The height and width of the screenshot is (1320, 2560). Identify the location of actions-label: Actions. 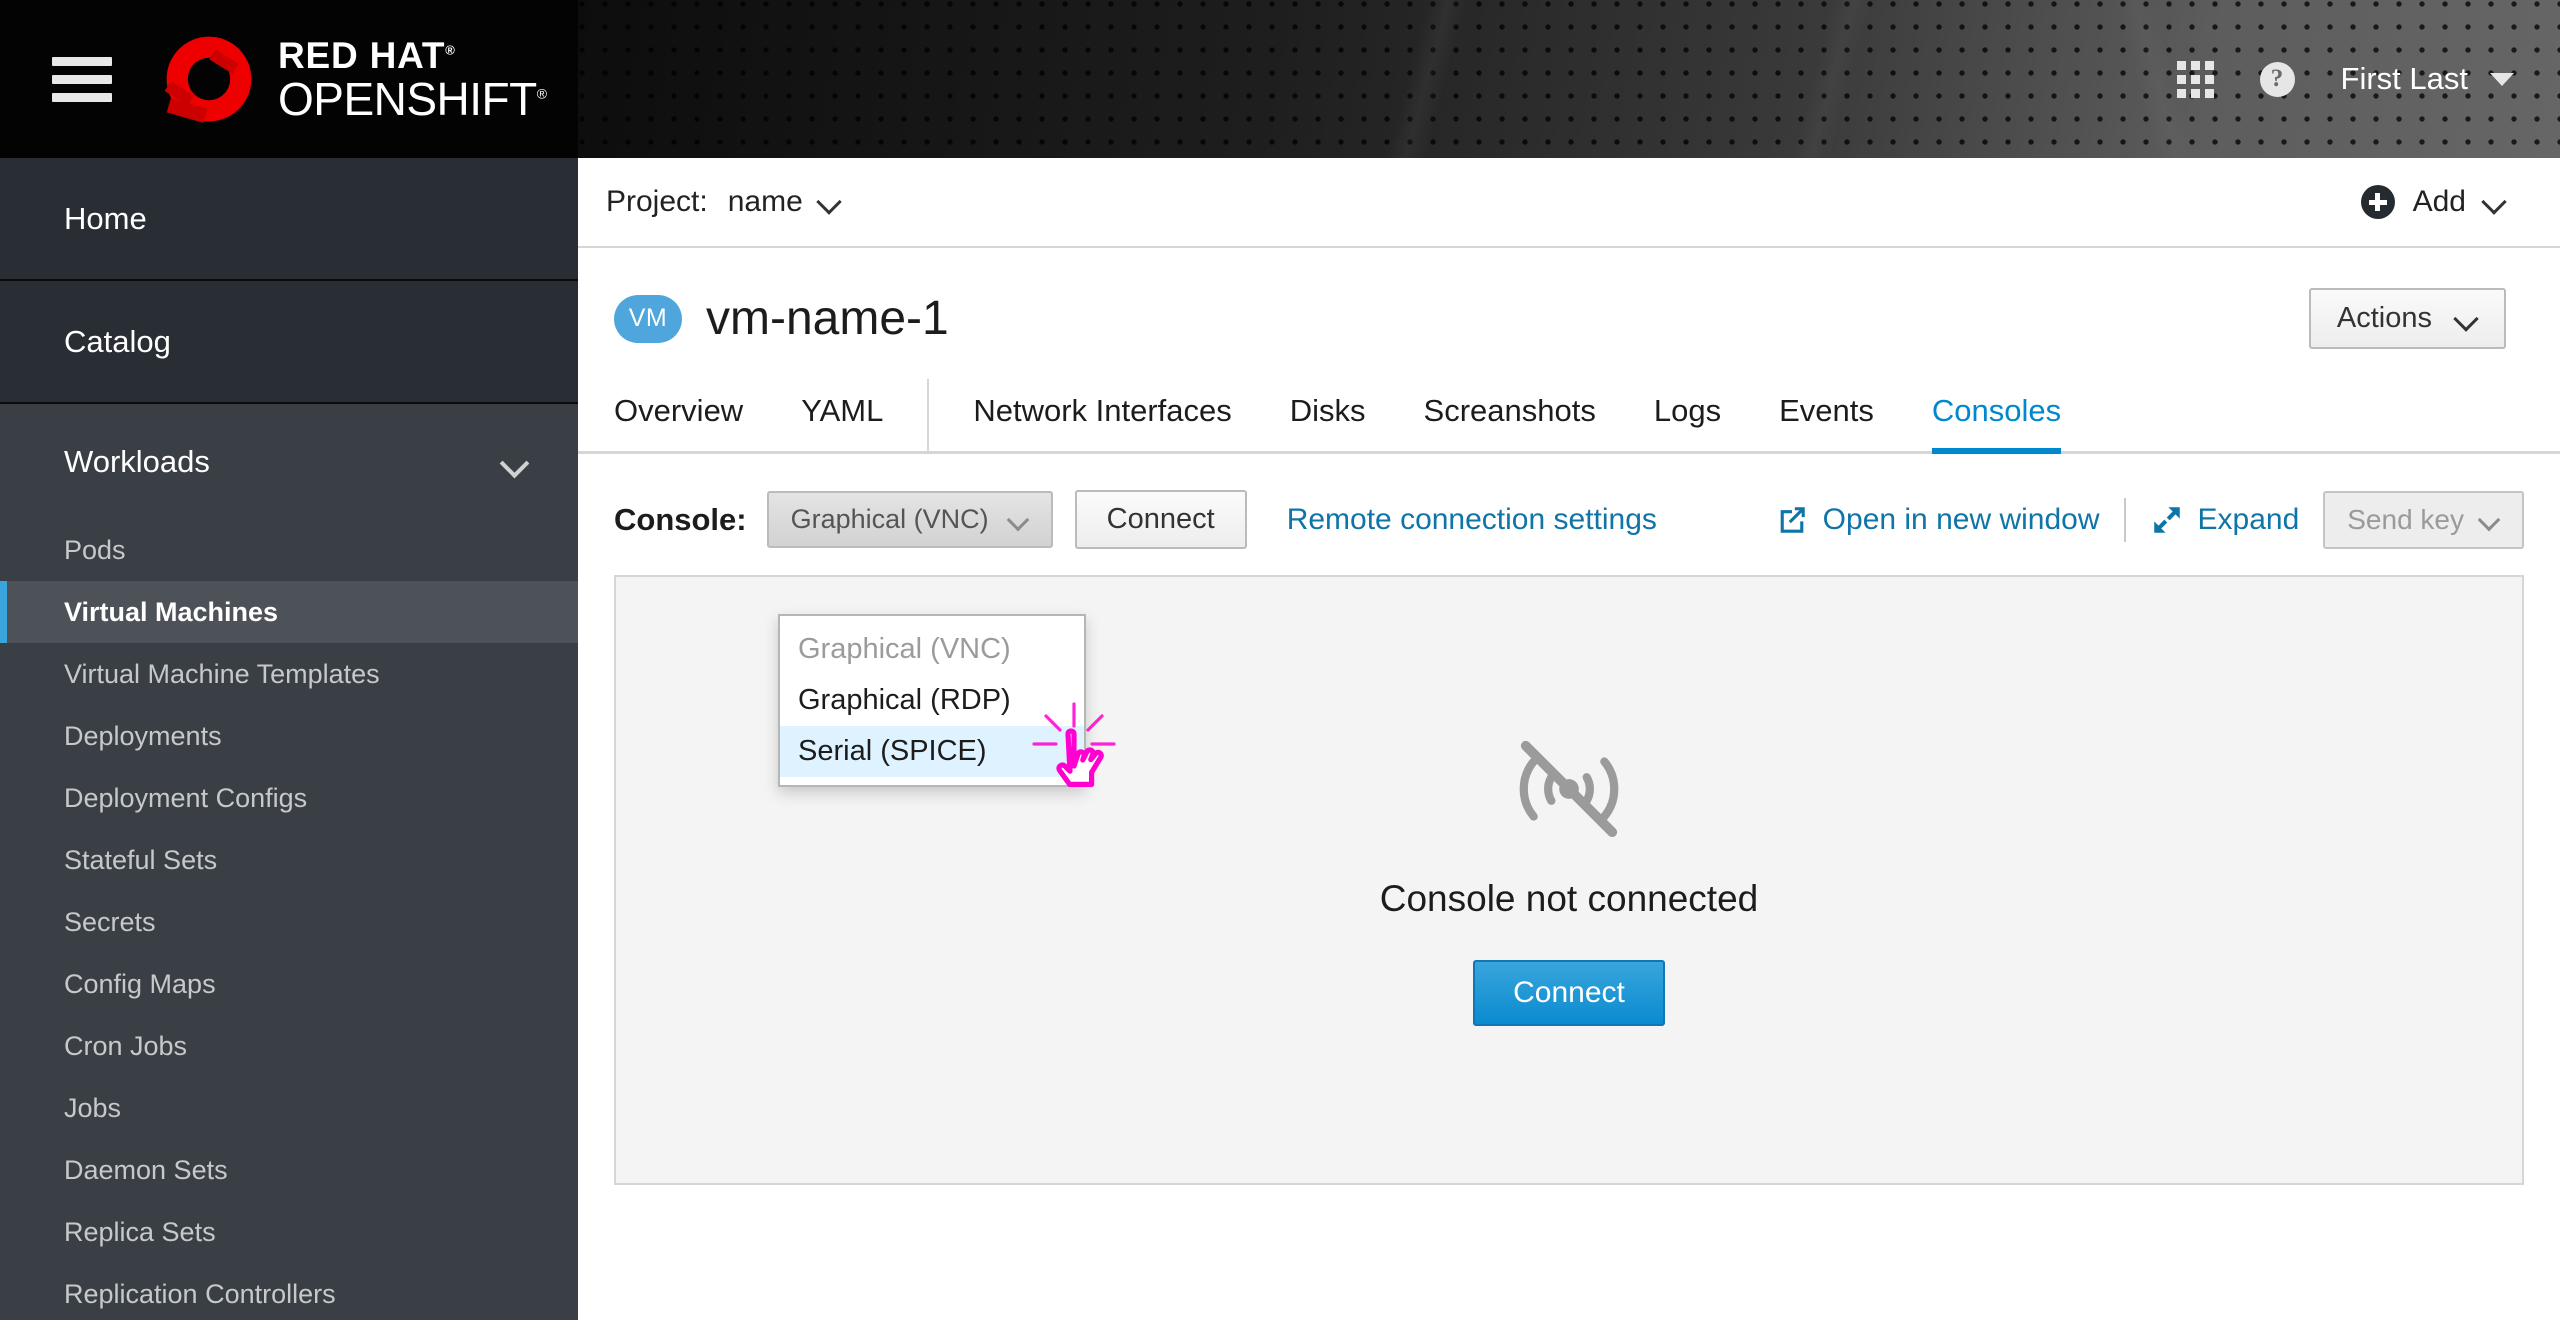
(2384, 318).